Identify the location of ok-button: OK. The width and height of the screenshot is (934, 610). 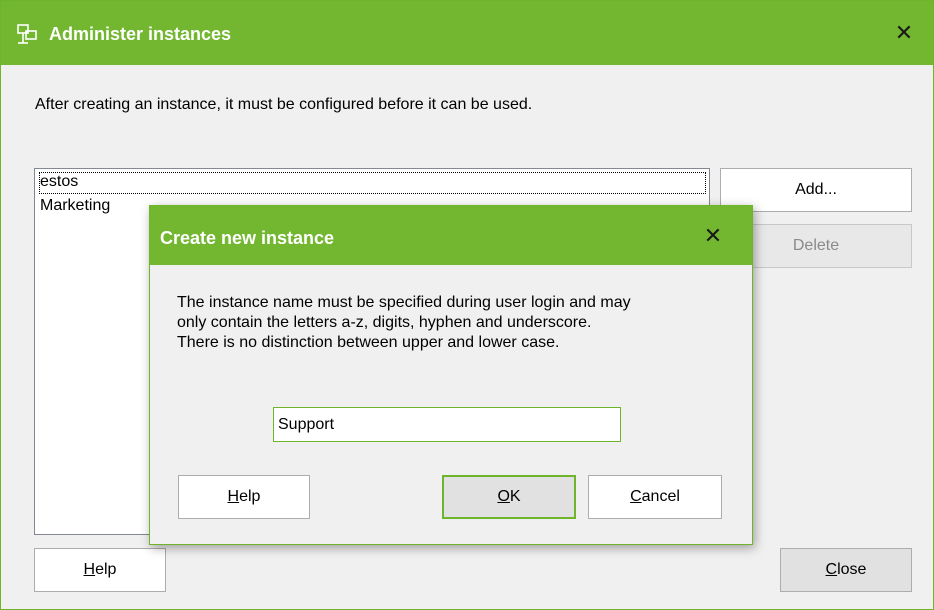
(509, 497).